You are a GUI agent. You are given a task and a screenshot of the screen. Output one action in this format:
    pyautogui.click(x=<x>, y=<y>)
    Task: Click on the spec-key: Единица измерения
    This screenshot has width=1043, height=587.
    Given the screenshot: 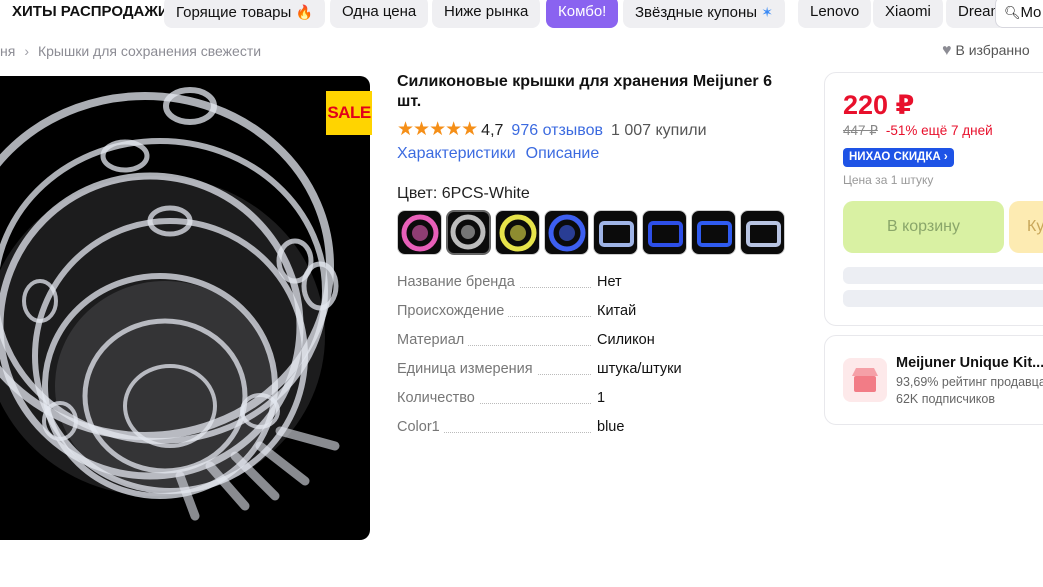 What is the action you would take?
    pyautogui.click(x=467, y=369)
    